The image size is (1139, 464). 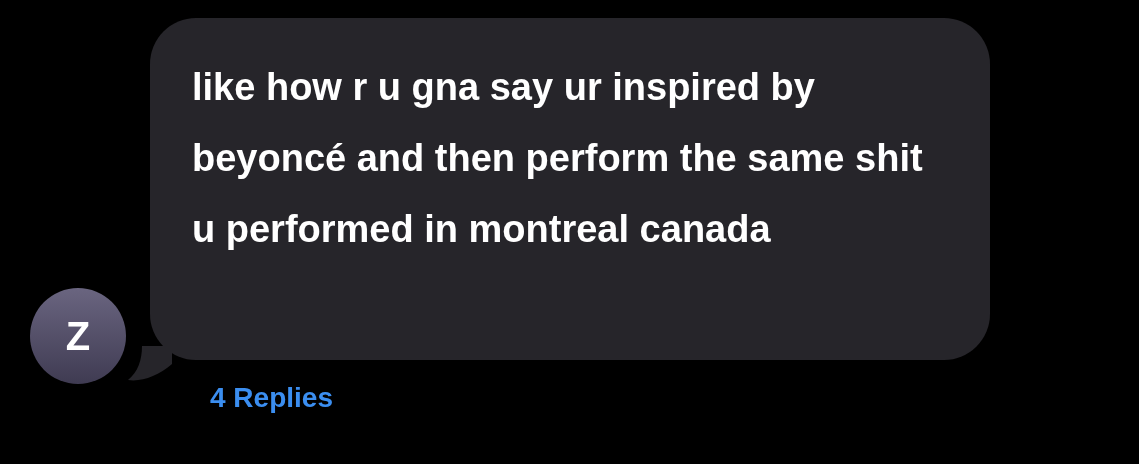 I want to click on avatar: Z, so click(x=78, y=336).